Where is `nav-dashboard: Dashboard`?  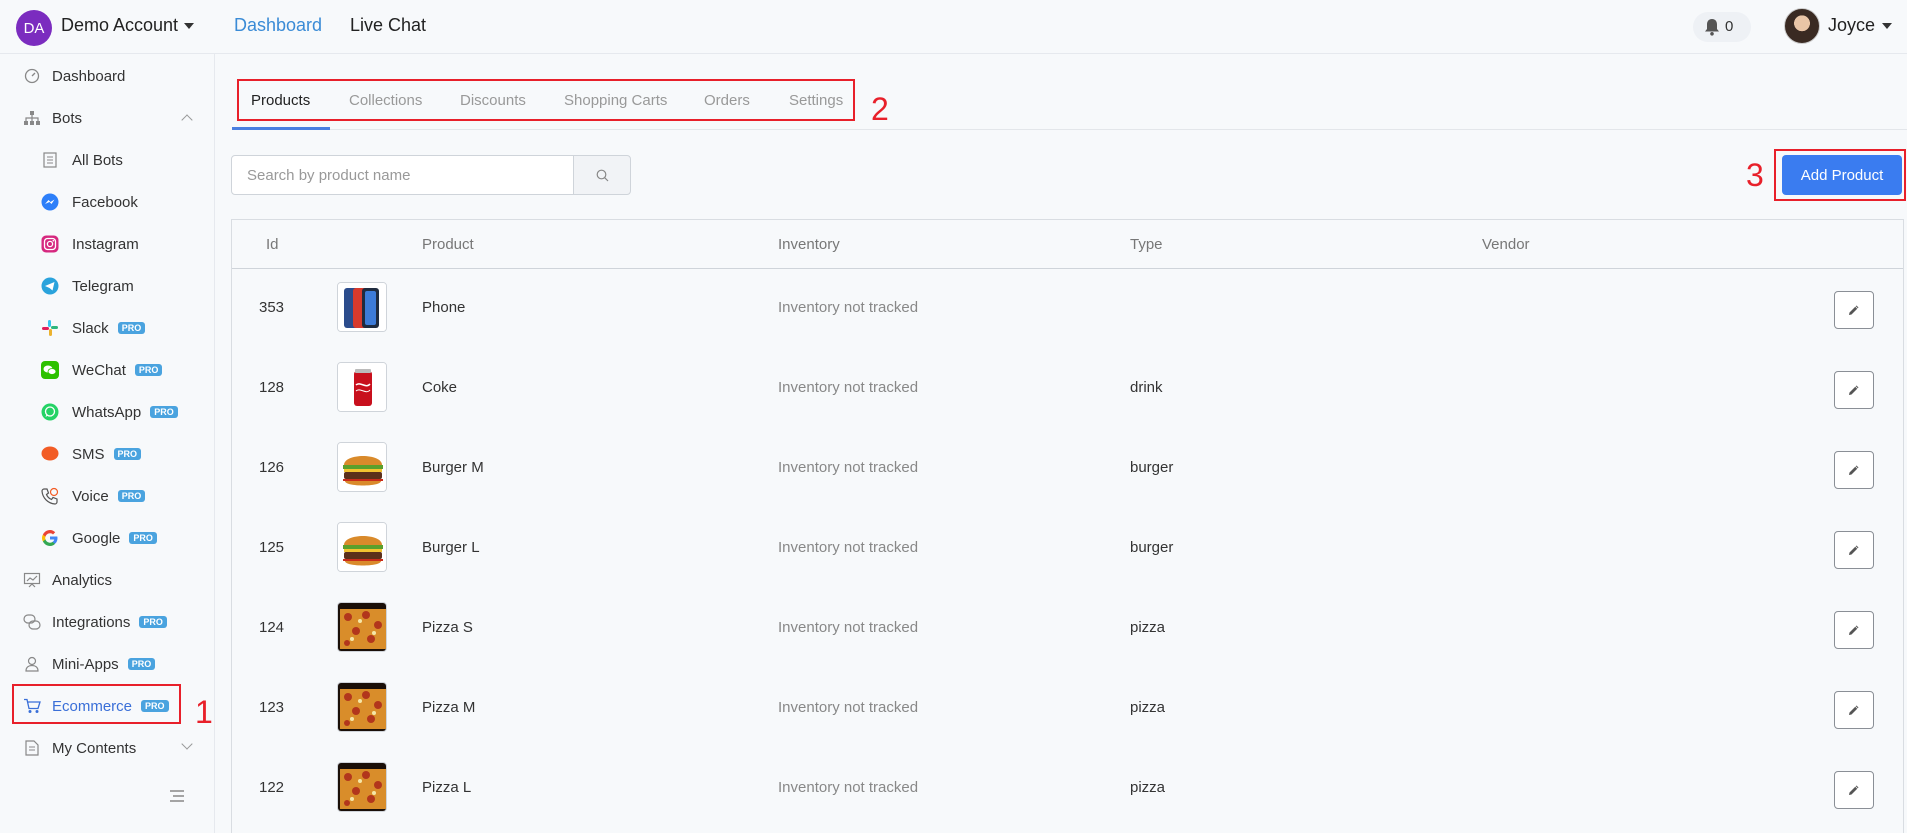 nav-dashboard: Dashboard is located at coordinates (278, 25).